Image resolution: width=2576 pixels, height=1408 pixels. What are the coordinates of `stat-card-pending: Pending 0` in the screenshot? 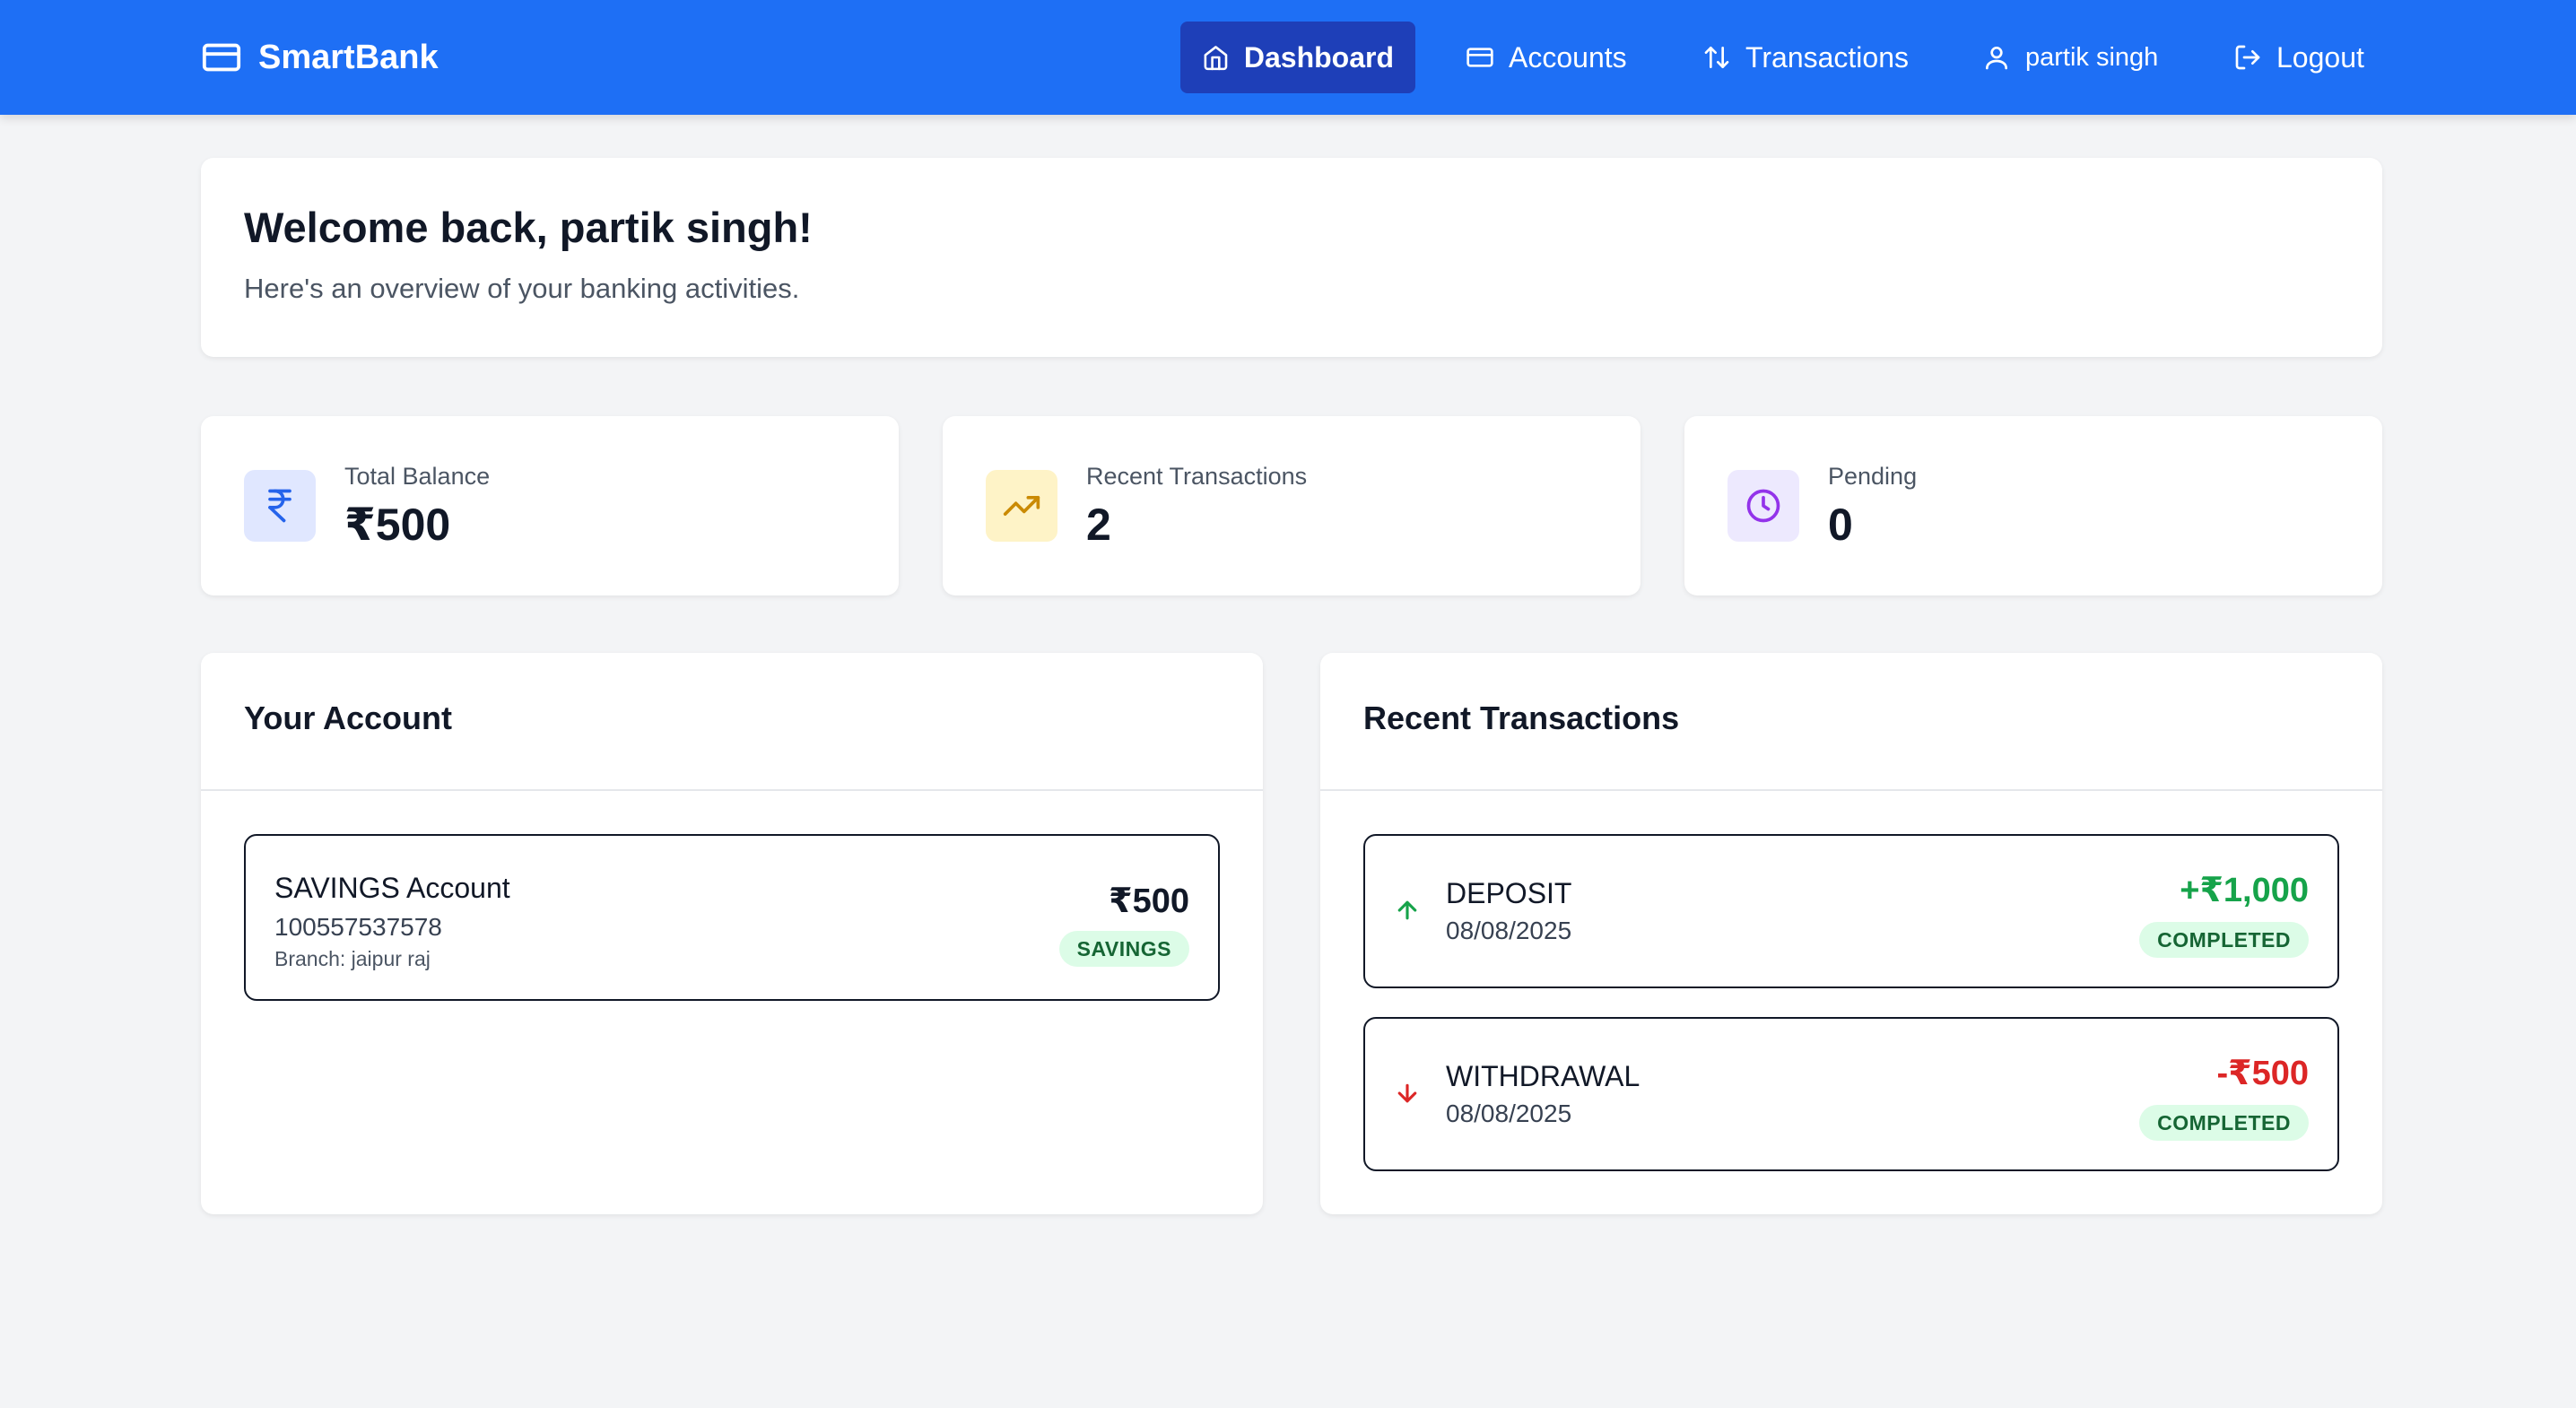 It's located at (2033, 505).